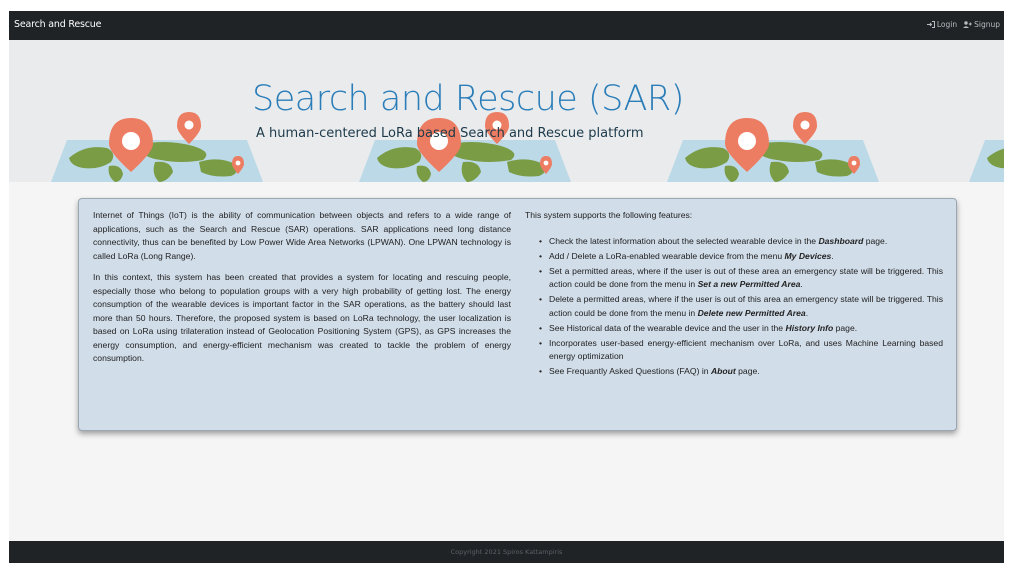 The height and width of the screenshot is (565, 1013). What do you see at coordinates (752, 313) in the screenshot?
I see `delete-permitted-area-link: Delete new Permitted Area` at bounding box center [752, 313].